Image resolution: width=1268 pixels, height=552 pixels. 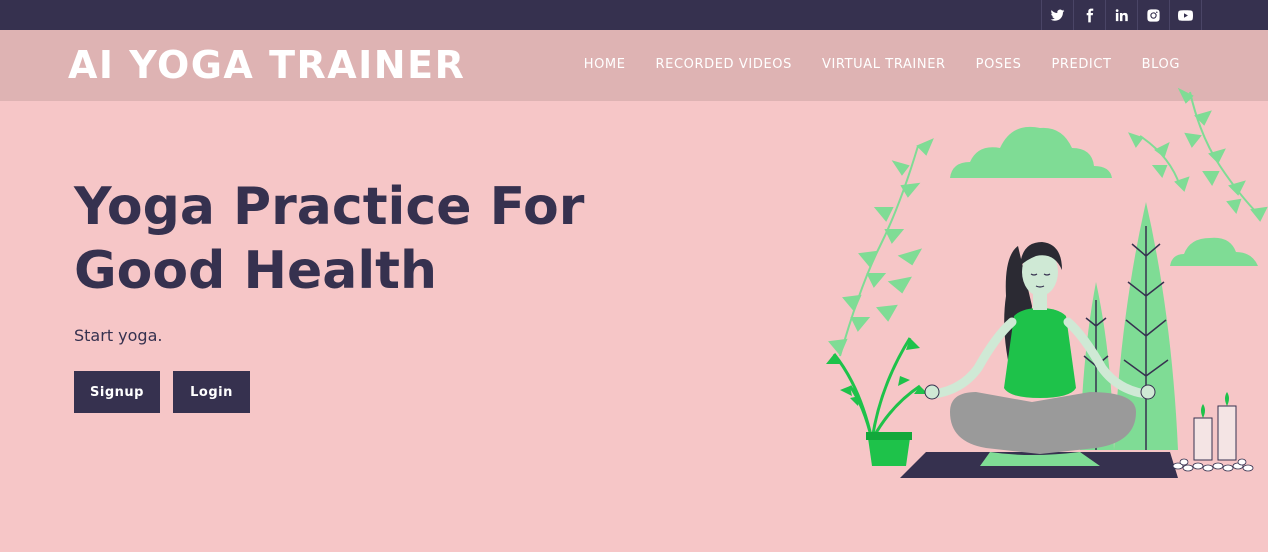 What do you see at coordinates (1186, 15) in the screenshot?
I see `youtube-icon` at bounding box center [1186, 15].